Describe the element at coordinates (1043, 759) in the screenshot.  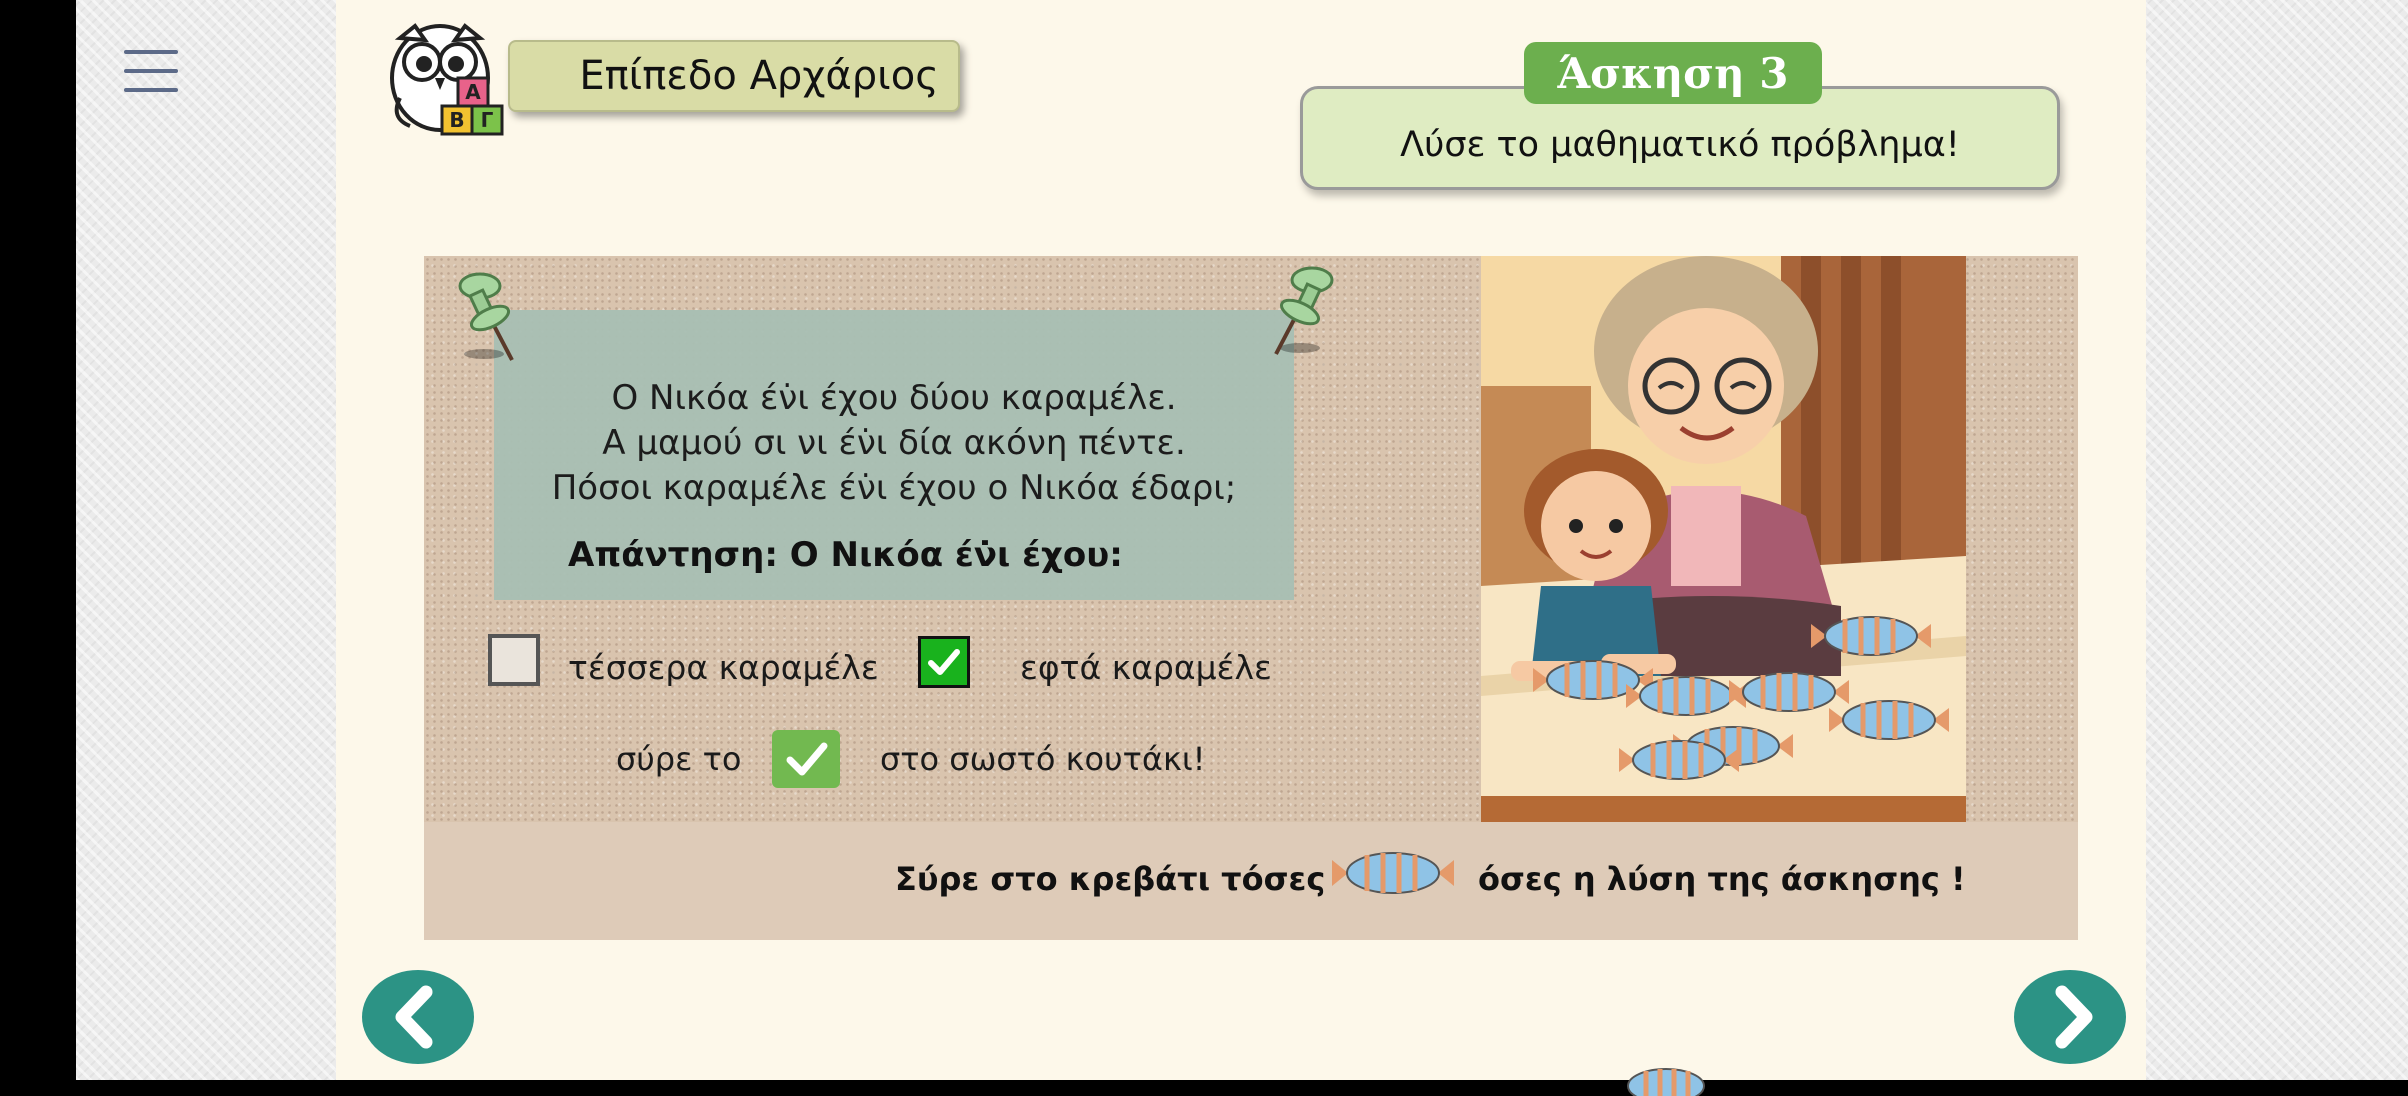
I see `drag-hint-after: στο σωστό κουτάκι!` at that location.